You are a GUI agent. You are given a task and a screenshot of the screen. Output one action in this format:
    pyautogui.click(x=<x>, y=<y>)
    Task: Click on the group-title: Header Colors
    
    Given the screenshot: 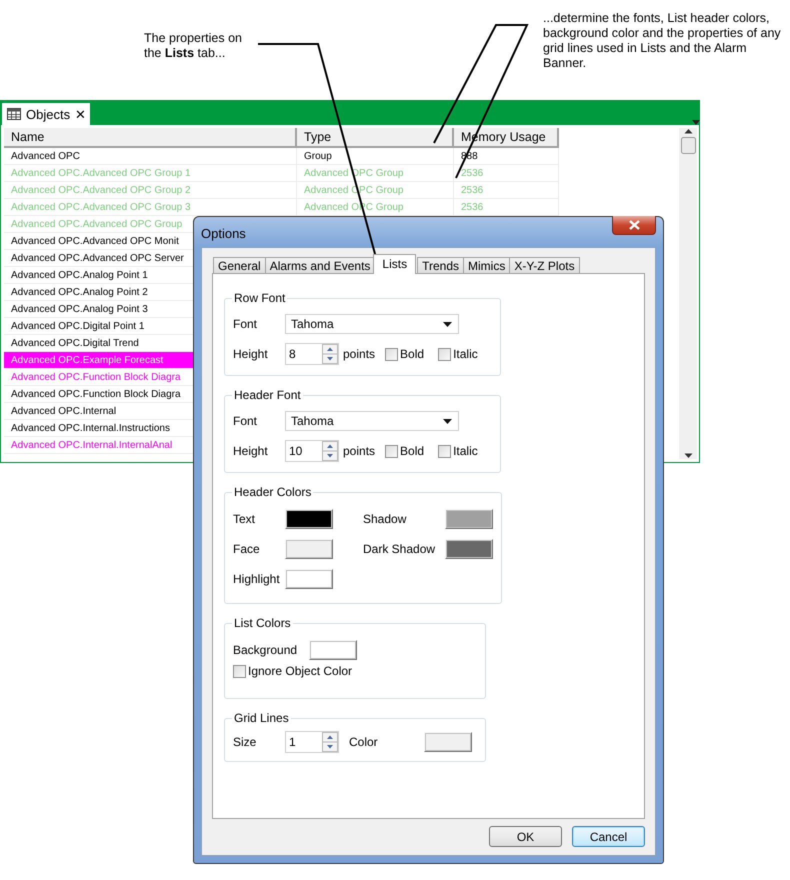 What is the action you would take?
    pyautogui.click(x=272, y=492)
    